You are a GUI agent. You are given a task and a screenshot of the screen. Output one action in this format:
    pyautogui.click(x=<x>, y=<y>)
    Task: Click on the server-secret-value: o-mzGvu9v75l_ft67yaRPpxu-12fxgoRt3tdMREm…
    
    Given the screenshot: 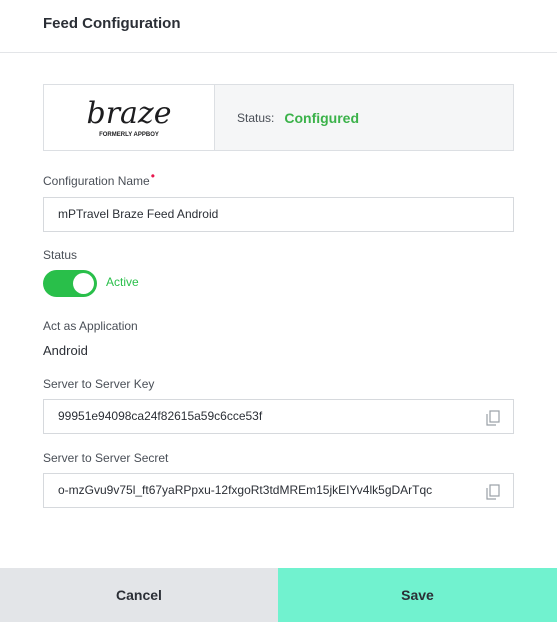 What is the action you would take?
    pyautogui.click(x=245, y=490)
    